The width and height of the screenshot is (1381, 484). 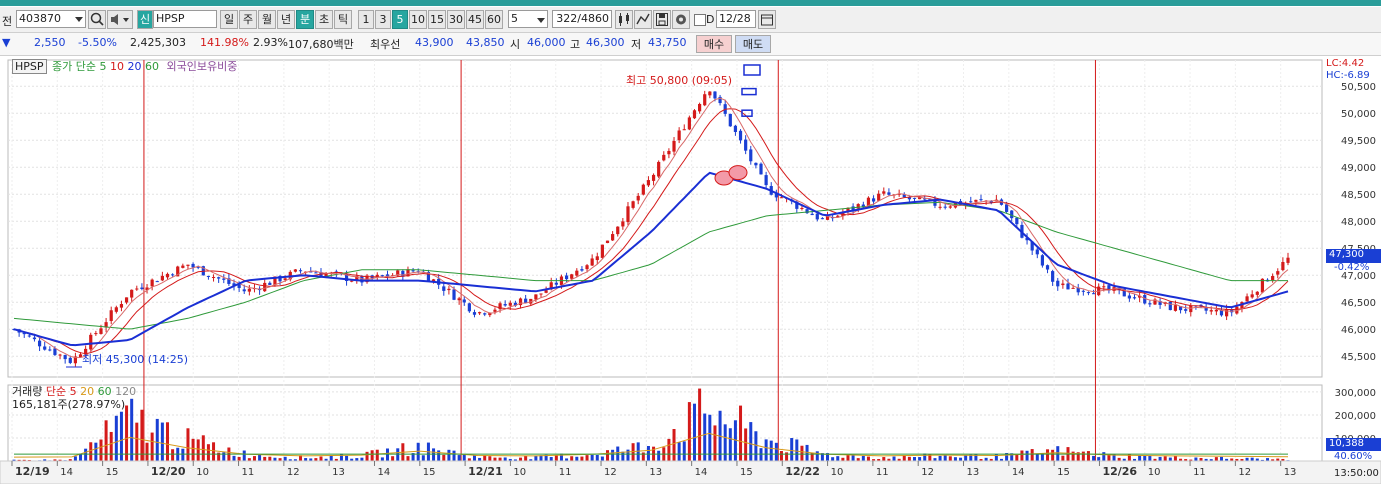 I want to click on period-minute-button: 분, so click(x=305, y=19).